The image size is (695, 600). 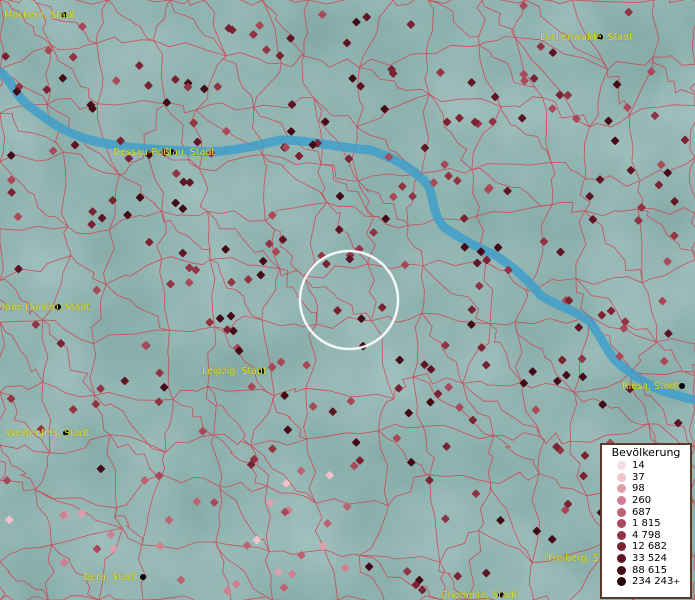 I want to click on legend-item: 12 682, so click(x=646, y=547).